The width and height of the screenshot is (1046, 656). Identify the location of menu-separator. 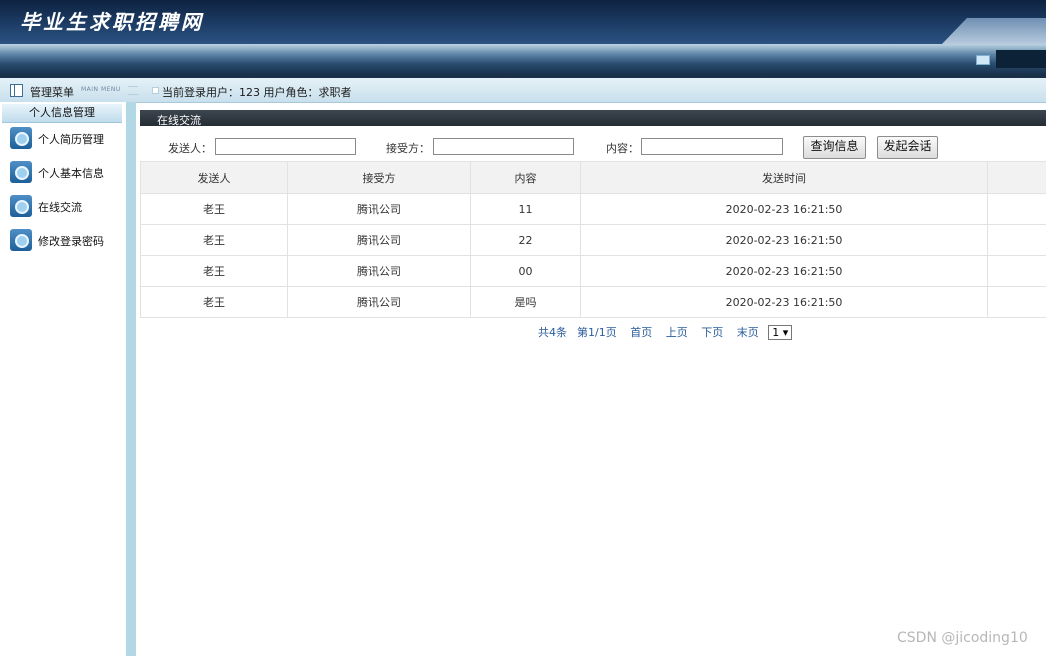
(133, 90).